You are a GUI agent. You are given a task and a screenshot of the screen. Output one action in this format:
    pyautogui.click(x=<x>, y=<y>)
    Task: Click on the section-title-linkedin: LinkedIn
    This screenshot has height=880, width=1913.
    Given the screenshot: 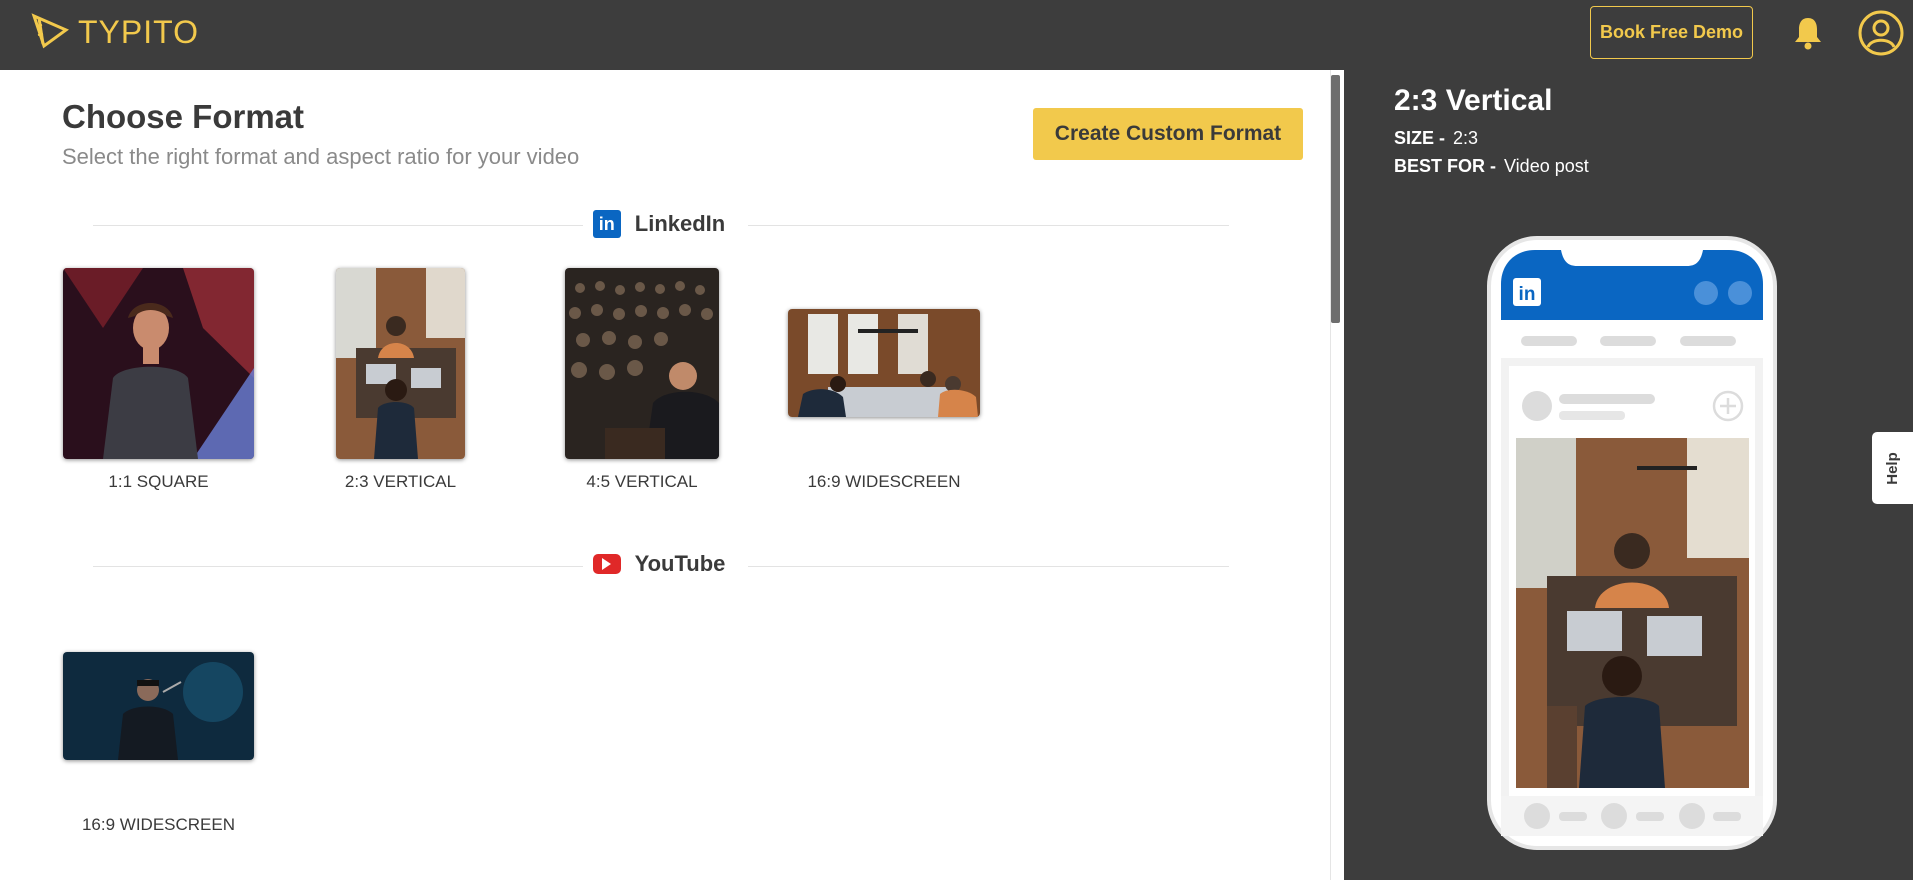 What is the action you would take?
    pyautogui.click(x=680, y=224)
    